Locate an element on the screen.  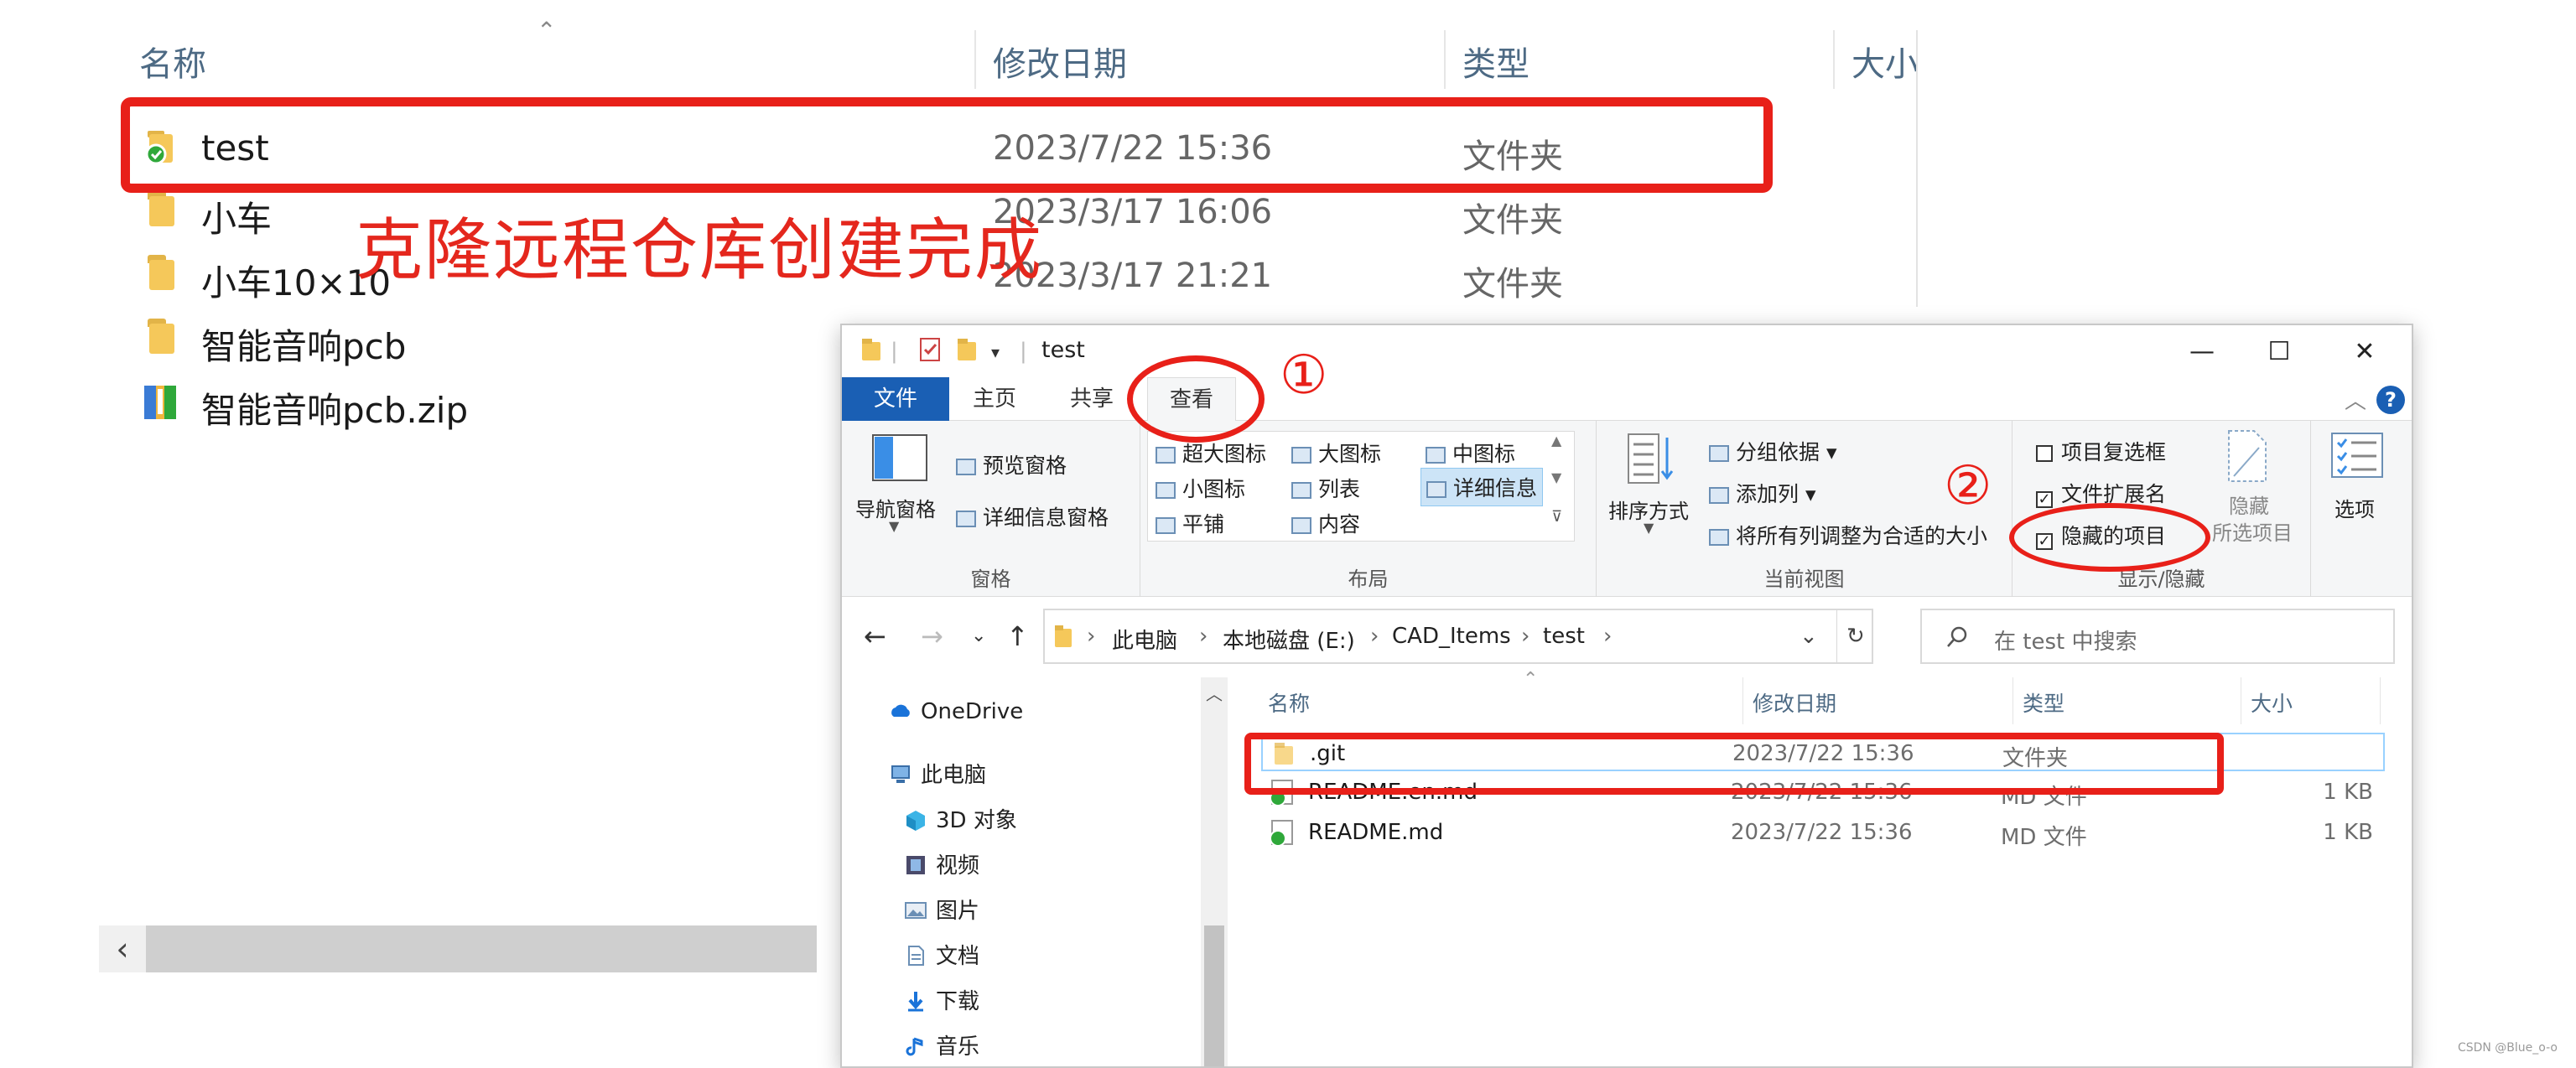
collapse-ribbon-icon: ︿ is located at coordinates (2355, 399).